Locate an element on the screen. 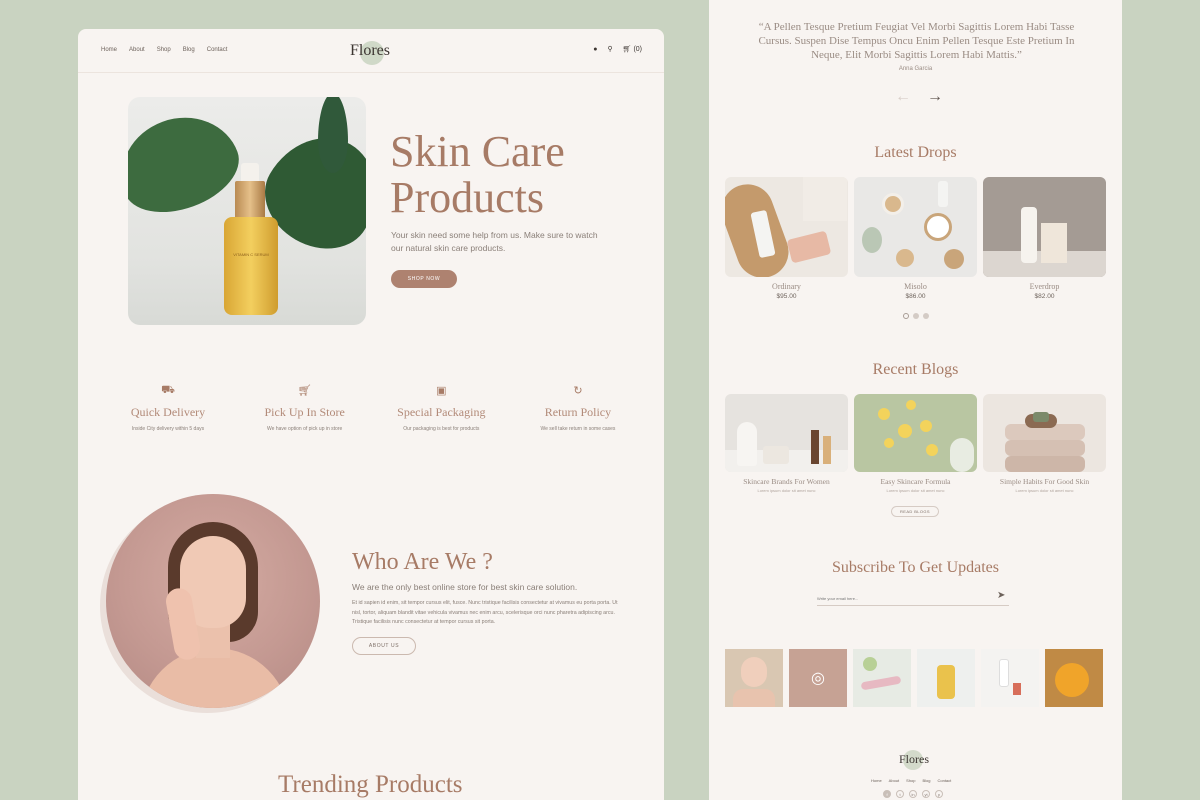  gift-icon: ▣ is located at coordinates (441, 391).